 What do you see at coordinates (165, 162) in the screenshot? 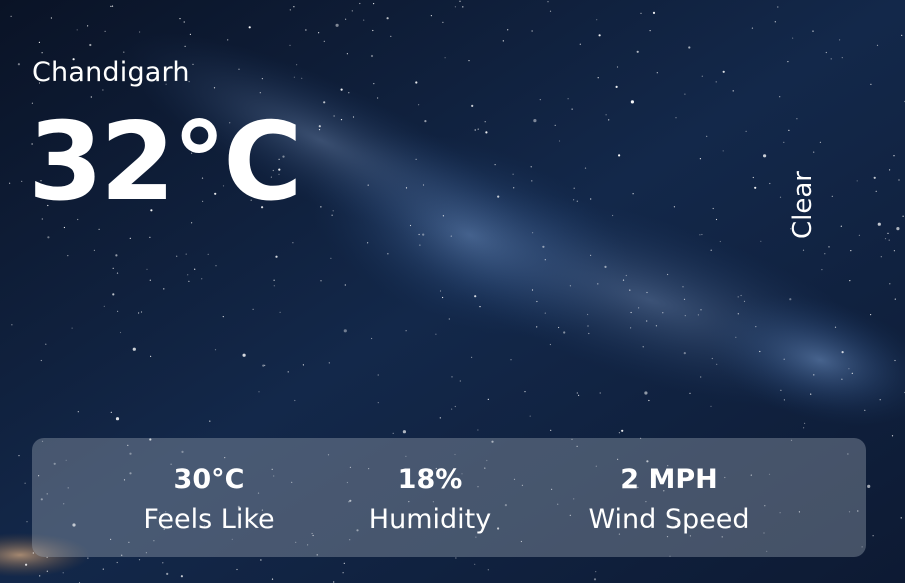
I see `current-temperature: 32°C` at bounding box center [165, 162].